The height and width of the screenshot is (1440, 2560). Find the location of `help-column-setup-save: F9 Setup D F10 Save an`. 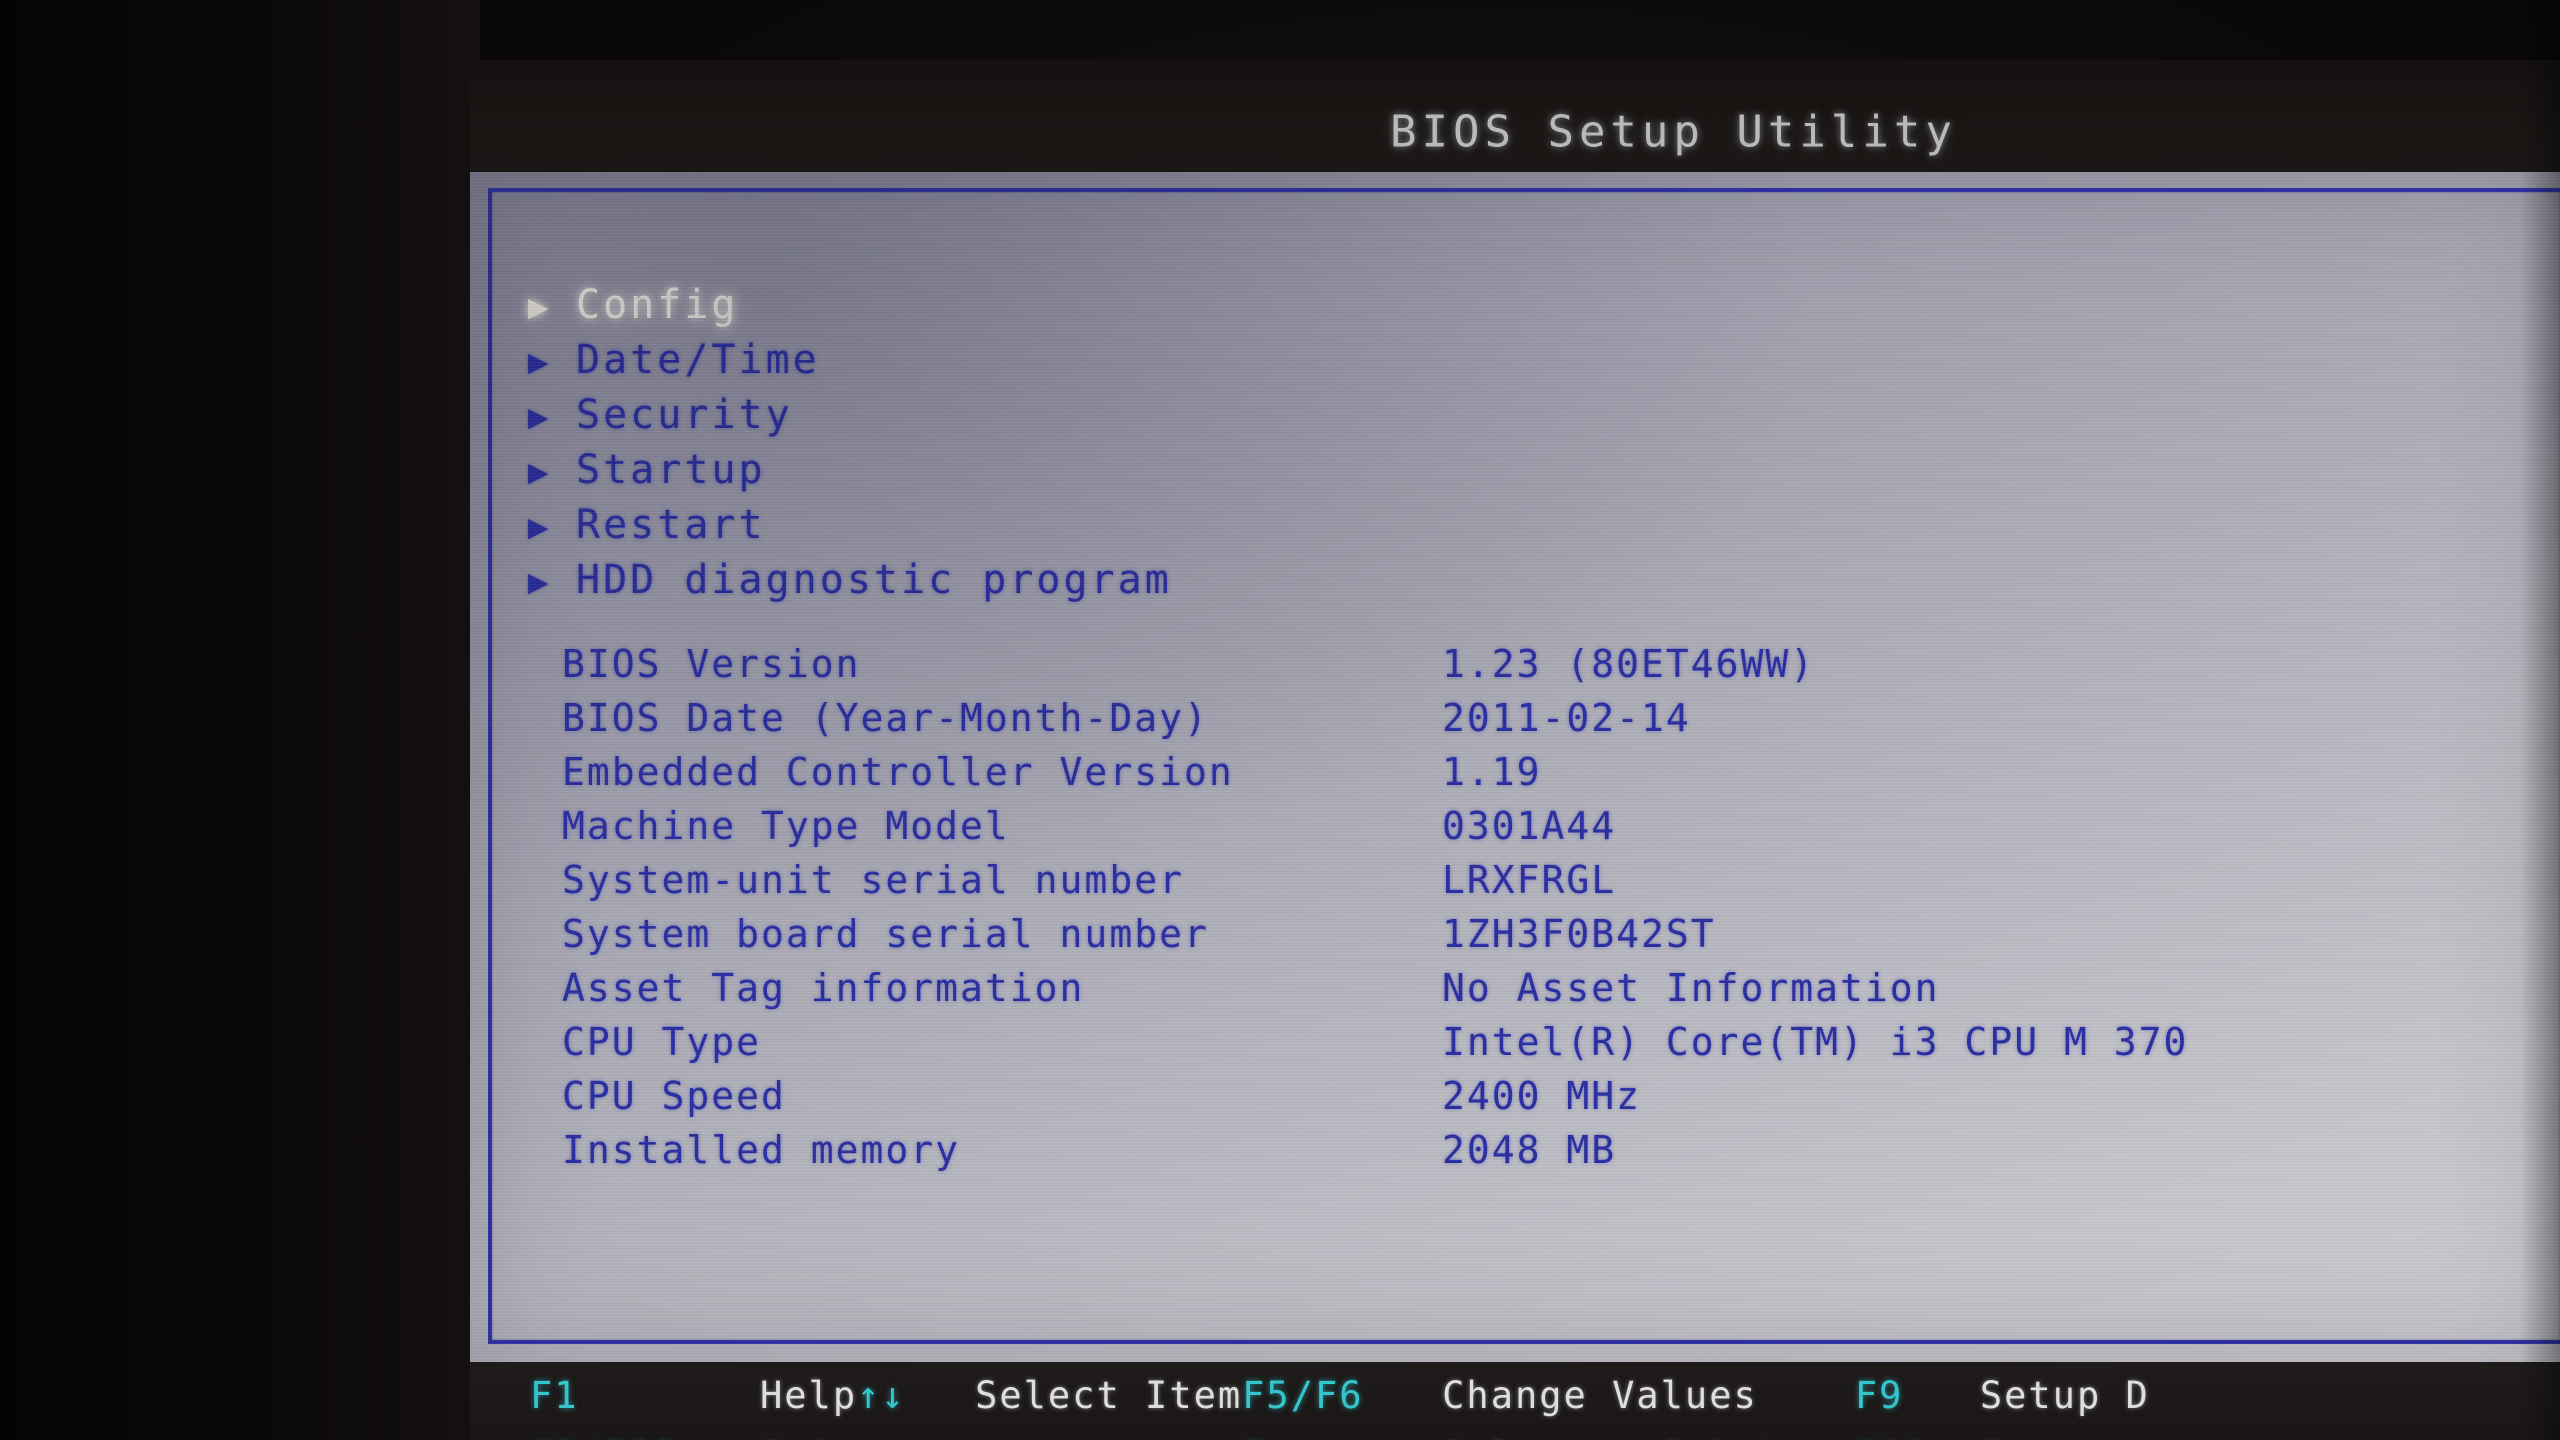

help-column-setup-save: F9 Setup D F10 Save an is located at coordinates (2002, 1407).